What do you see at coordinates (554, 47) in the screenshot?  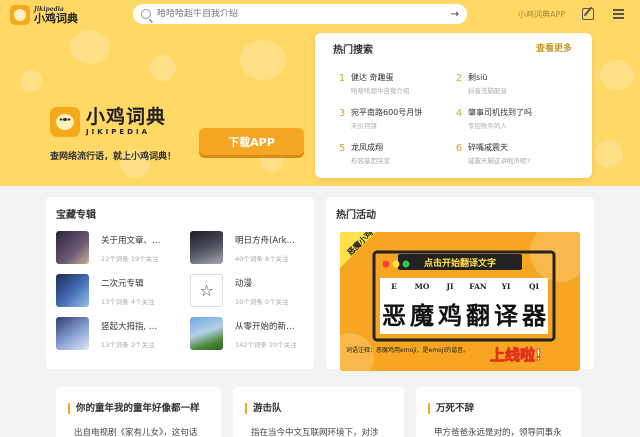 I see `hot-search-more-link: 查看更多` at bounding box center [554, 47].